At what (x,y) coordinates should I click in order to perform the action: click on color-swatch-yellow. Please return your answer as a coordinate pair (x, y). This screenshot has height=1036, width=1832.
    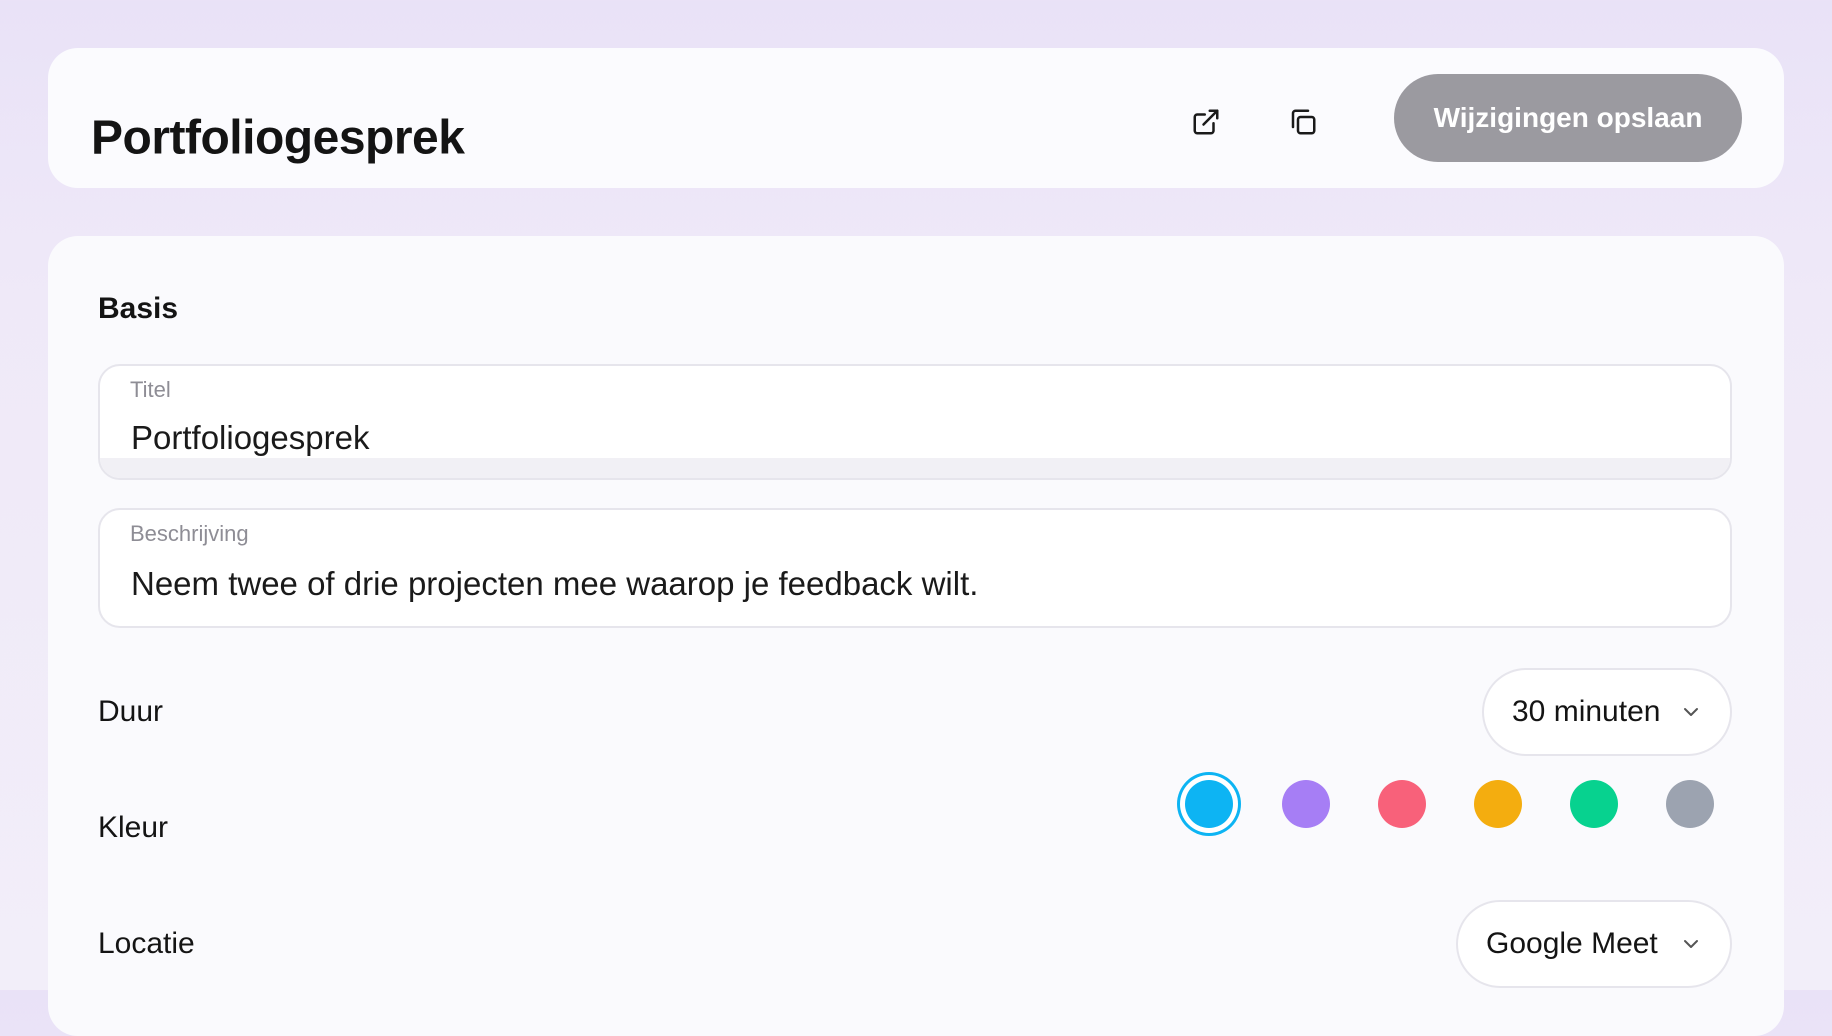
    Looking at the image, I should click on (1498, 804).